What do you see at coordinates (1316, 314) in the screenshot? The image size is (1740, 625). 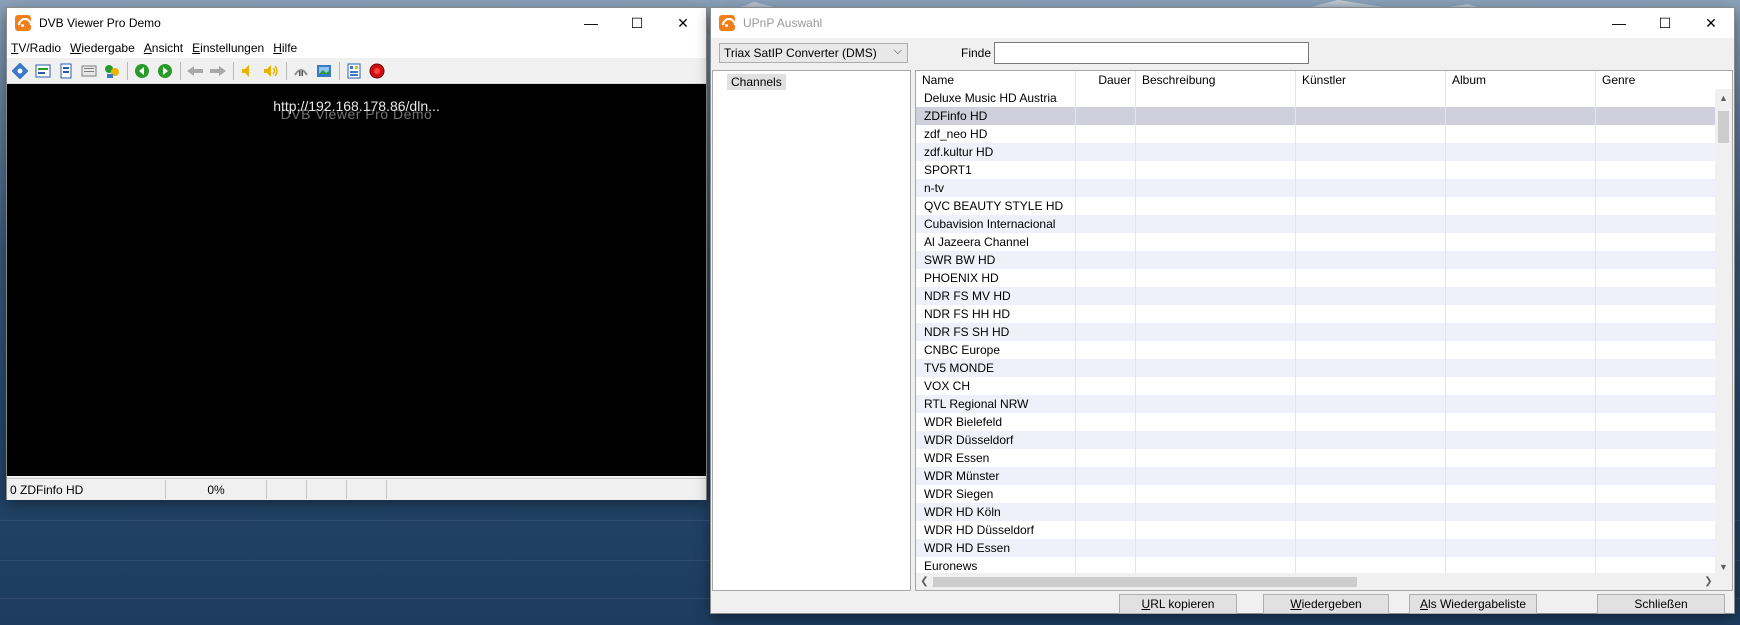 I see `table-row: NDR FS HH HD` at bounding box center [1316, 314].